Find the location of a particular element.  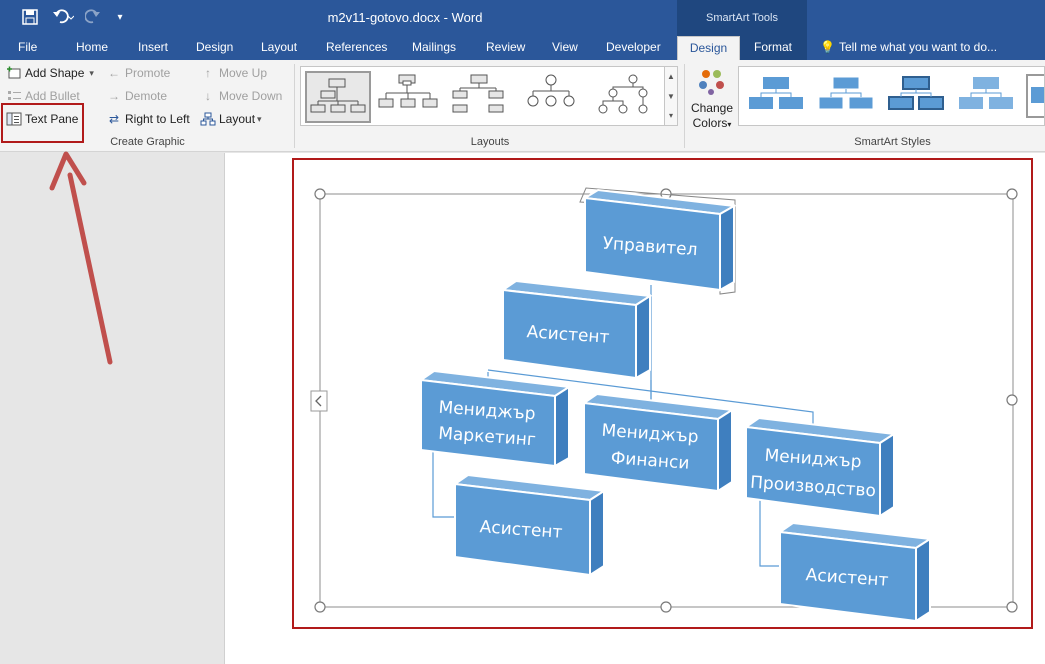

change-colors-label-1: Change is located at coordinates (712, 108).